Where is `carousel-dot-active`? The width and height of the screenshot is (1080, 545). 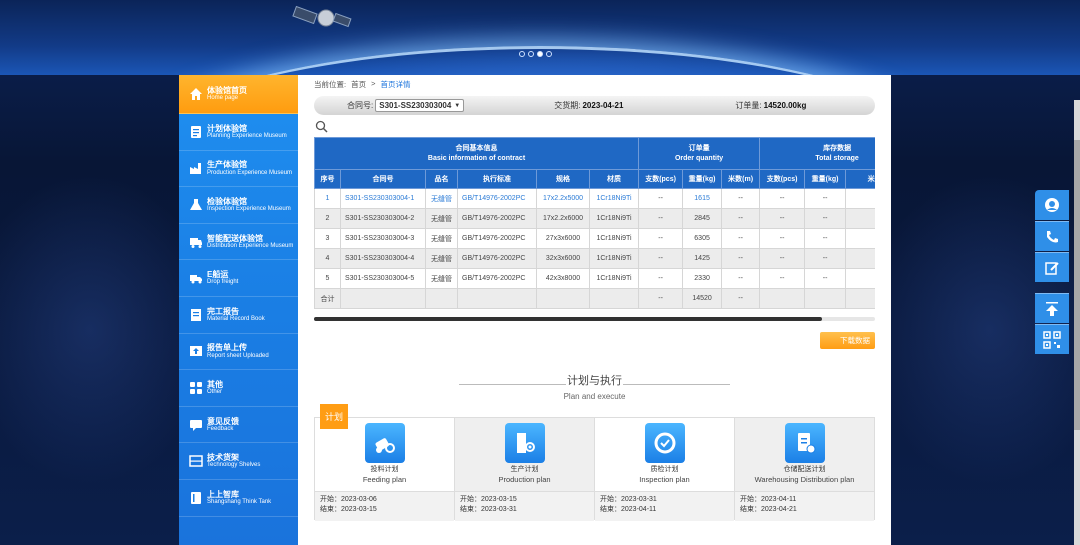
carousel-dot-active is located at coordinates (540, 54).